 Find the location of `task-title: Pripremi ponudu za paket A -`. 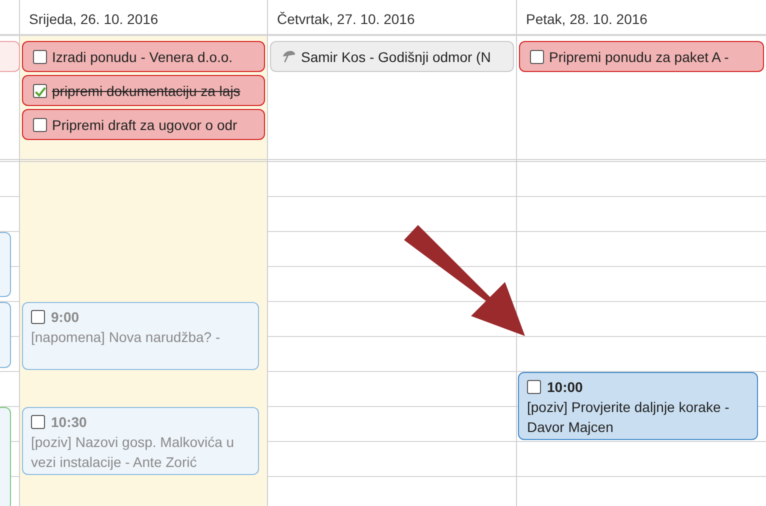

task-title: Pripremi ponudu za paket A - is located at coordinates (639, 56).